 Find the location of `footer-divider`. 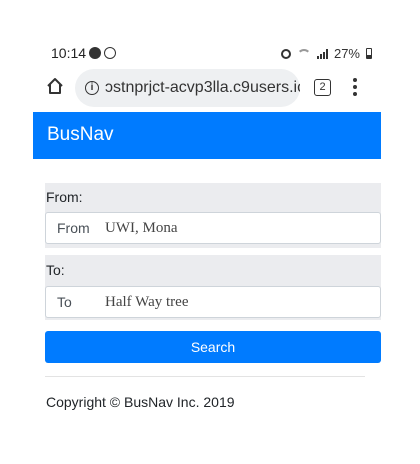

footer-divider is located at coordinates (205, 376).